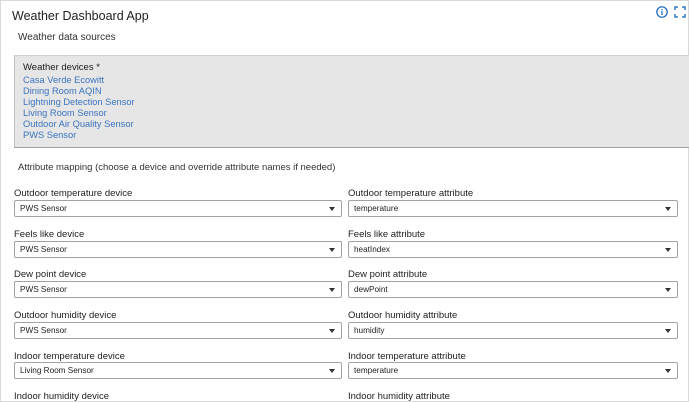 This screenshot has height=402, width=689. Describe the element at coordinates (403, 315) in the screenshot. I see `outdoor-humidity-attr-label: Outdoor humidity attribute` at that location.